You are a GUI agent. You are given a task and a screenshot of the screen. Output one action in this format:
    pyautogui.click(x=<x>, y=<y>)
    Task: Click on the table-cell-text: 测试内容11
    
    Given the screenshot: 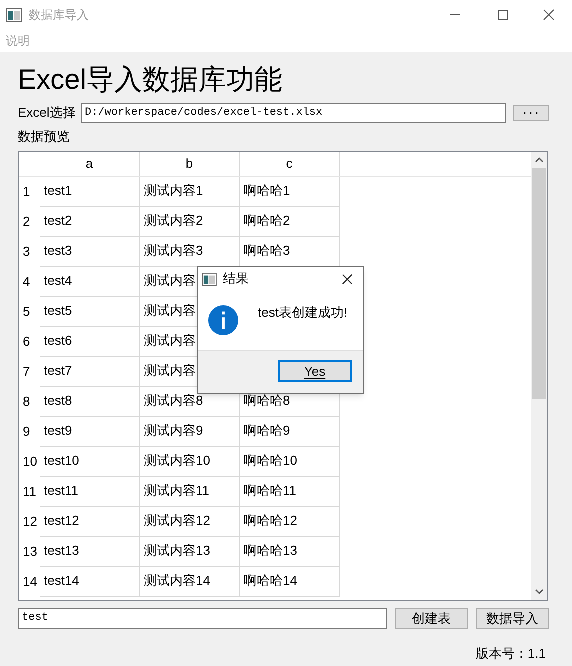 What is the action you would take?
    pyautogui.click(x=177, y=491)
    